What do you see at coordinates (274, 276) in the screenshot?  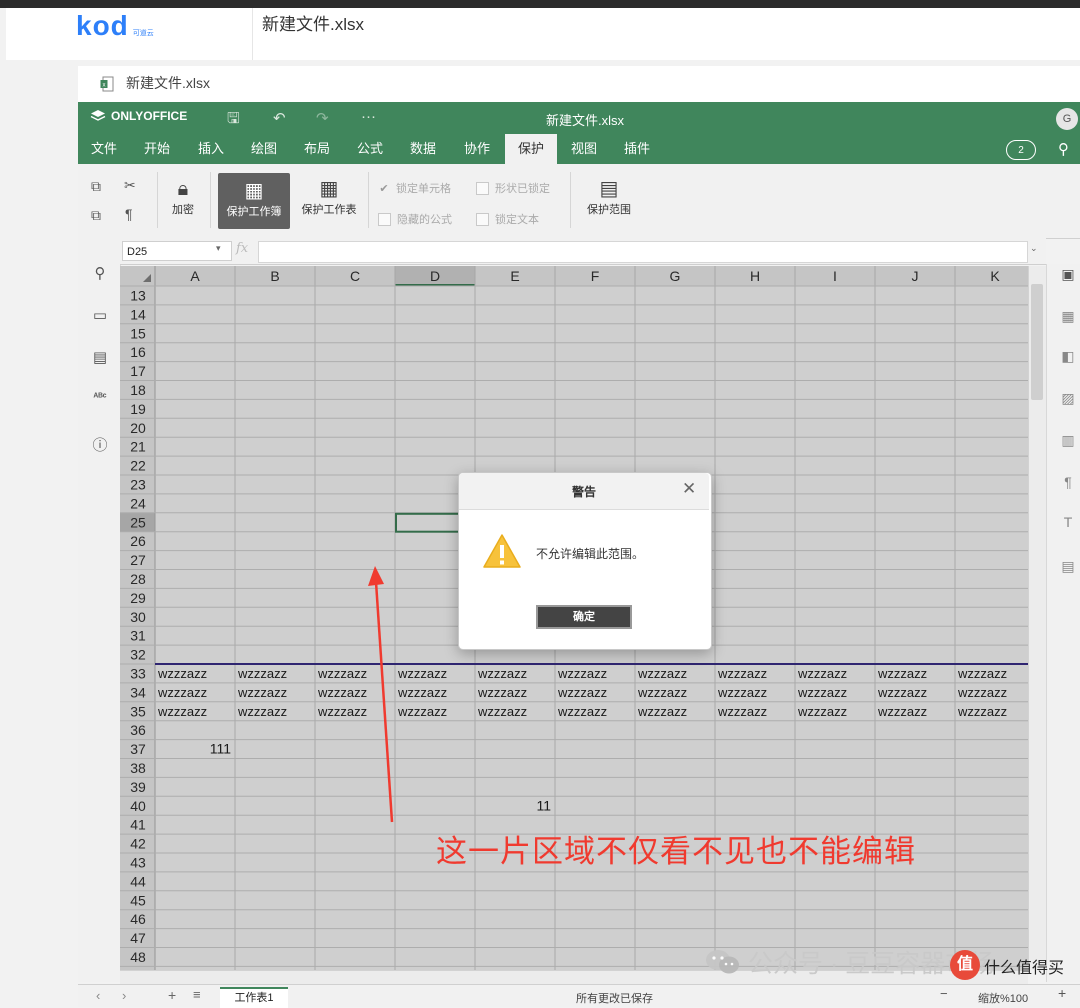 I see `column-header-B: B` at bounding box center [274, 276].